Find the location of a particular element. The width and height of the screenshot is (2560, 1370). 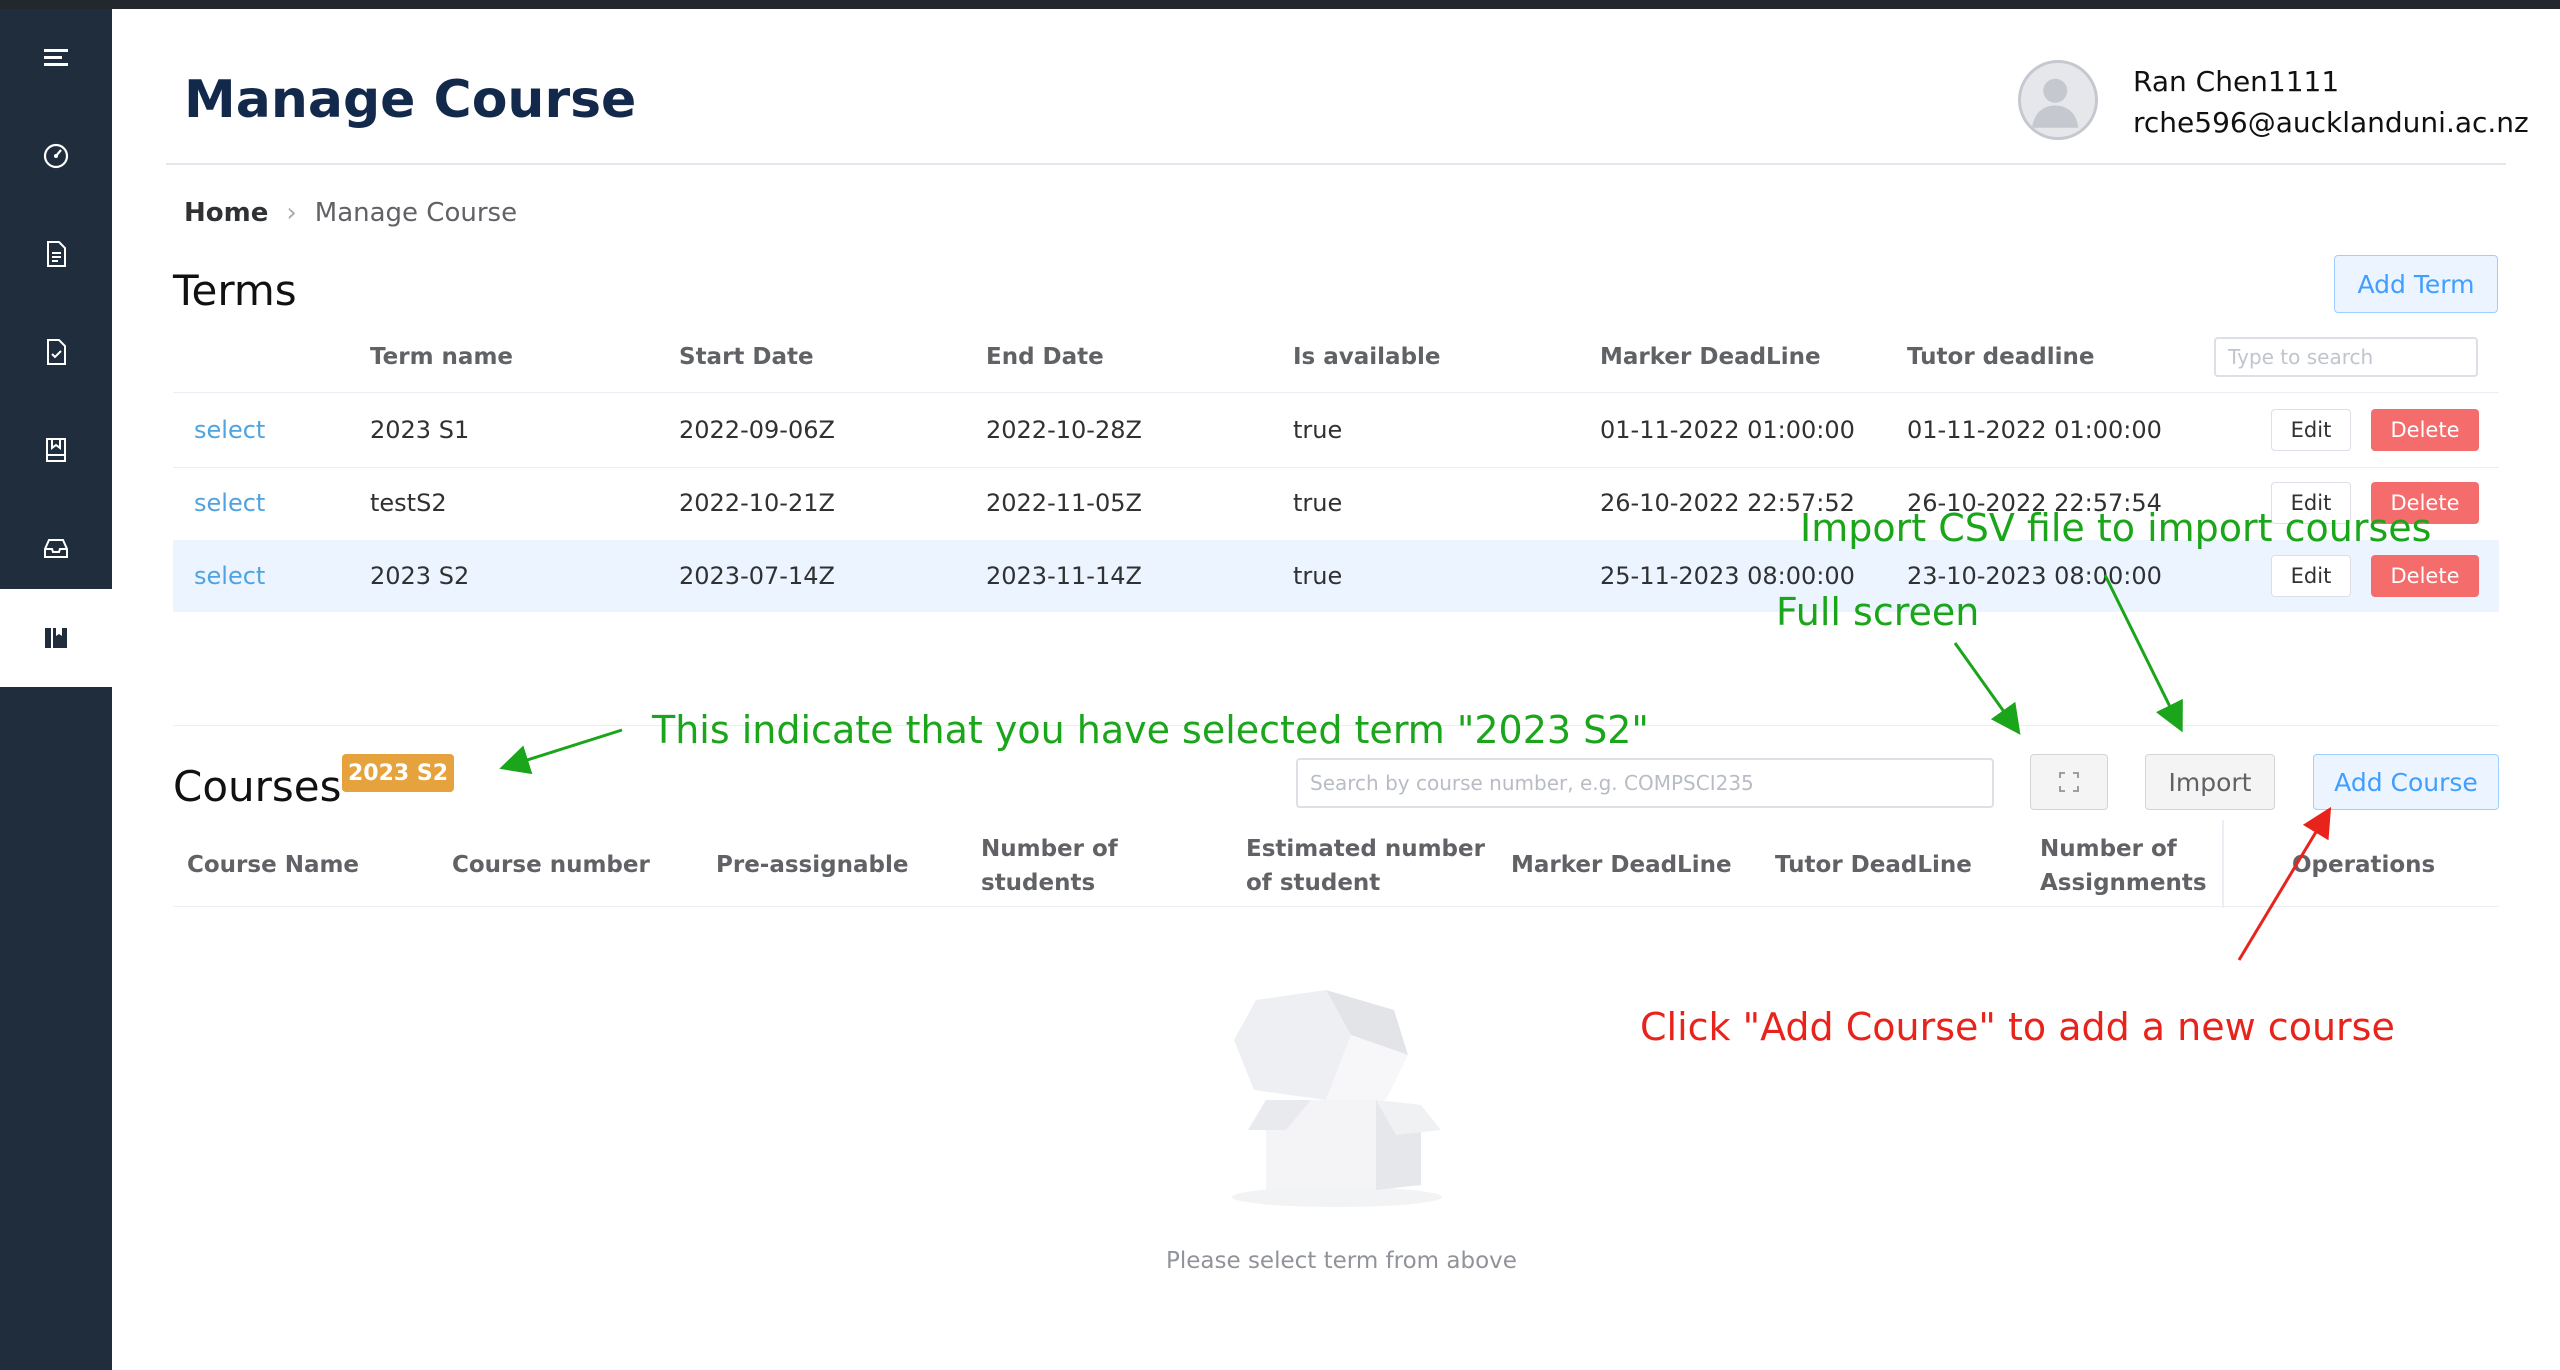

arrow-to-import is located at coordinates (2143, 653).